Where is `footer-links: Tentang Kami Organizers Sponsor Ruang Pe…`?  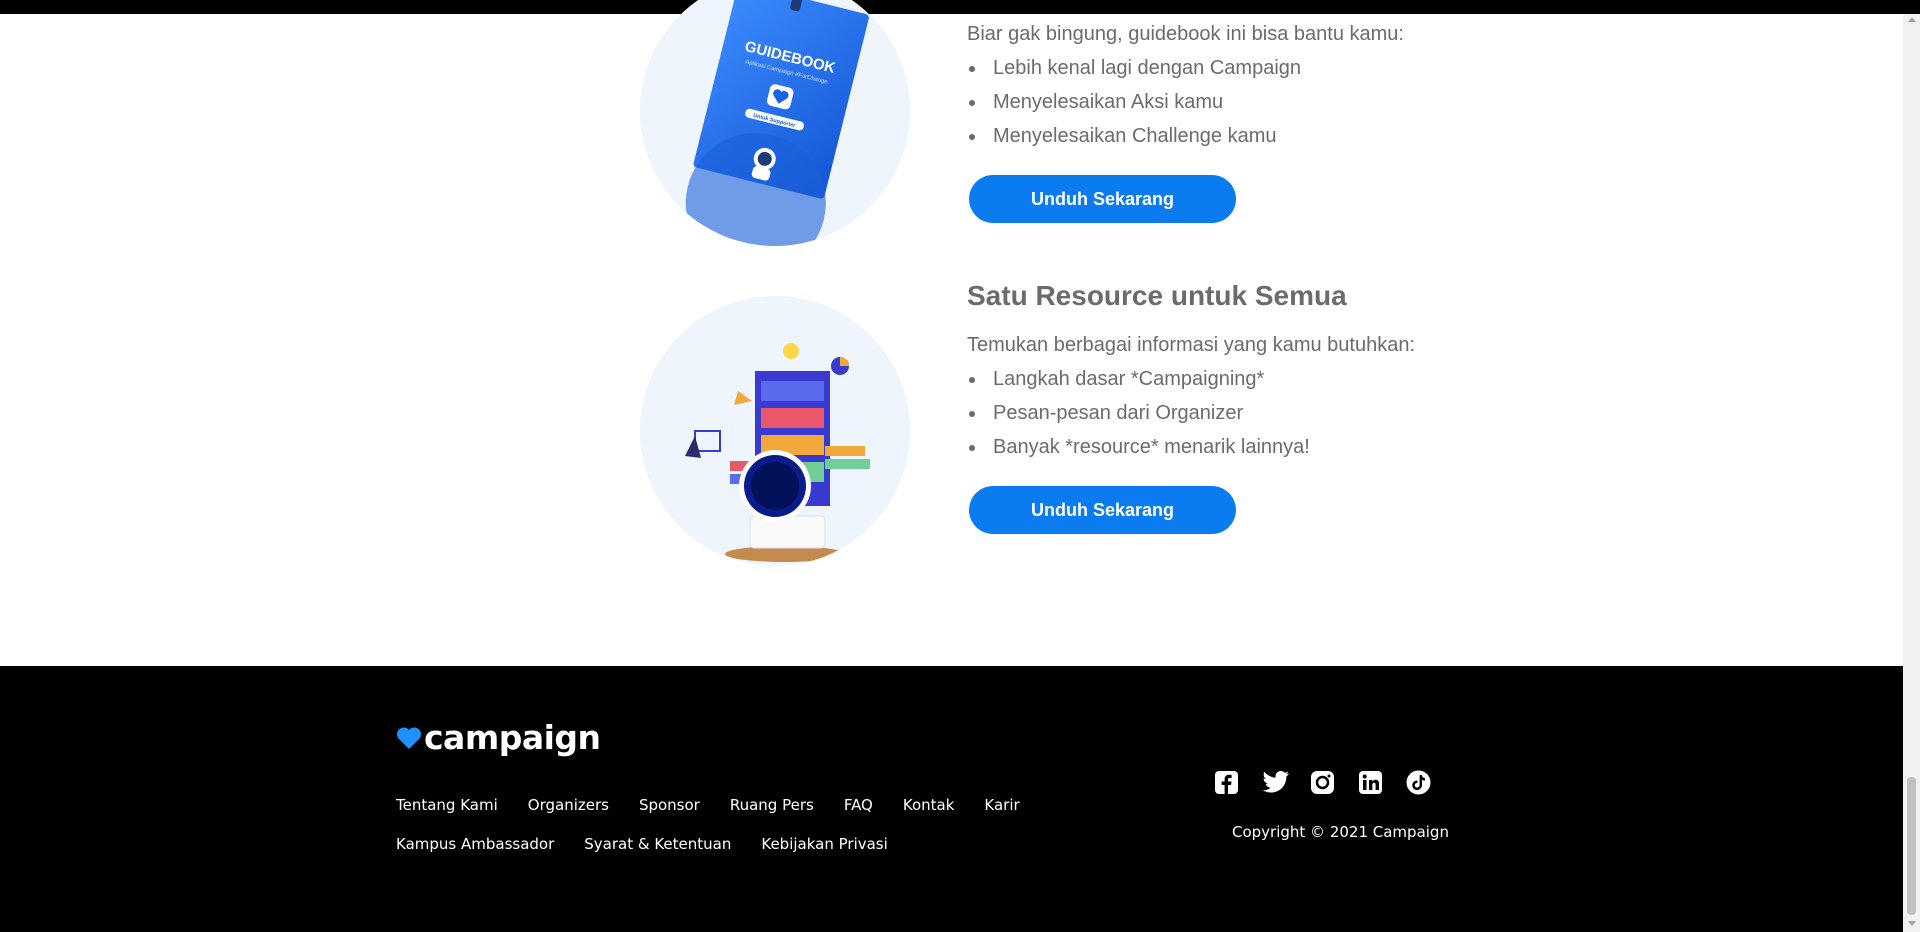 footer-links: Tentang Kami Organizers Sponsor Ruang Pe… is located at coordinates (716, 835).